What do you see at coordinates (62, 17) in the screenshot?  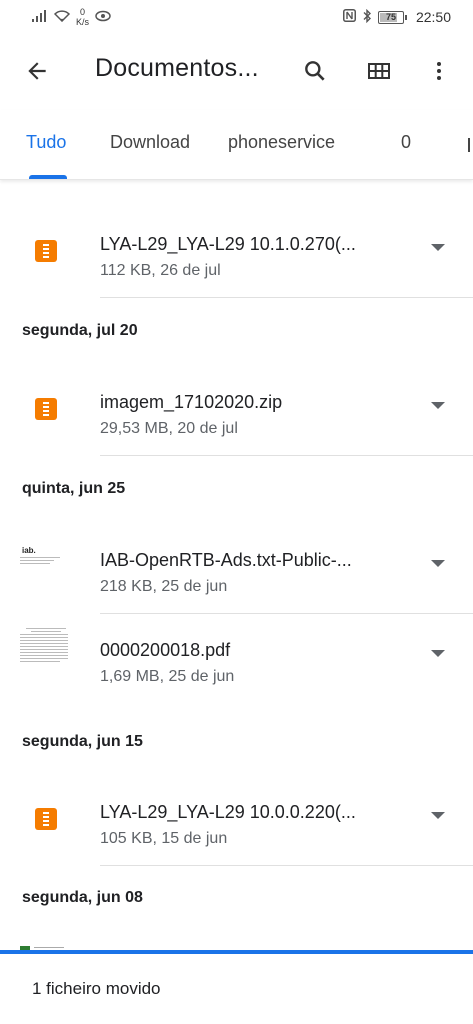 I see `wifi-icon` at bounding box center [62, 17].